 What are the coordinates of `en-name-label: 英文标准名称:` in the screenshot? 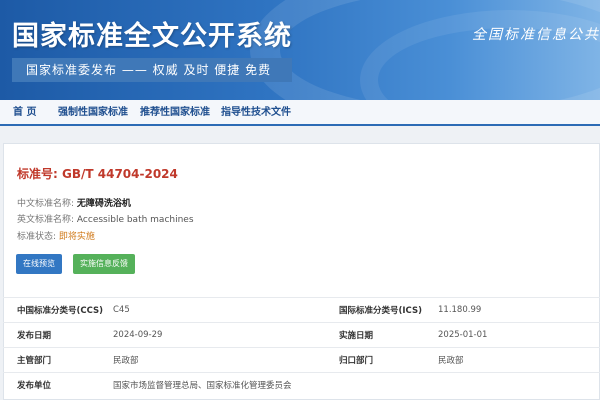 It's located at (46, 220).